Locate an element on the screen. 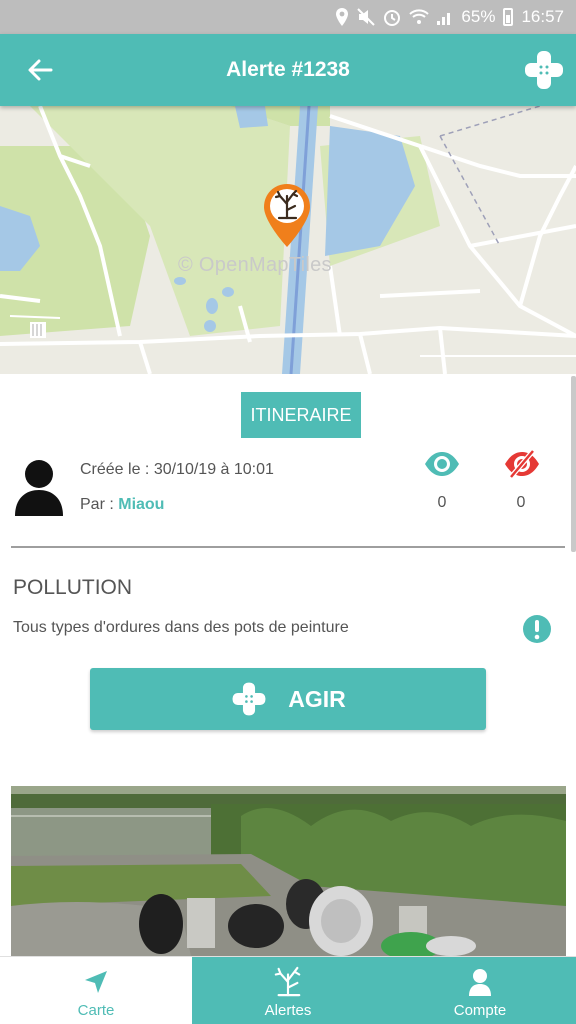 The image size is (576, 1024). nav-tab-compte: Compte is located at coordinates (480, 990).